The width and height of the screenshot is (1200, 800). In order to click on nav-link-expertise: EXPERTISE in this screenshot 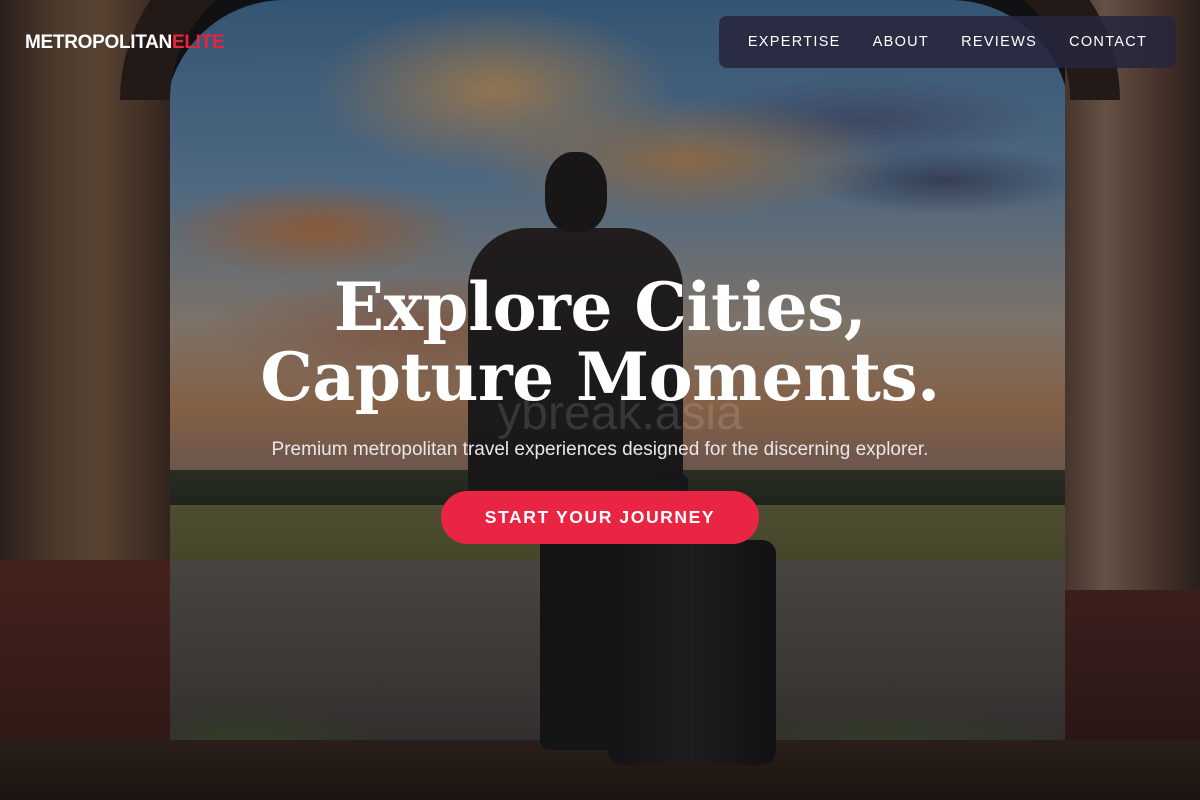, I will do `click(794, 42)`.